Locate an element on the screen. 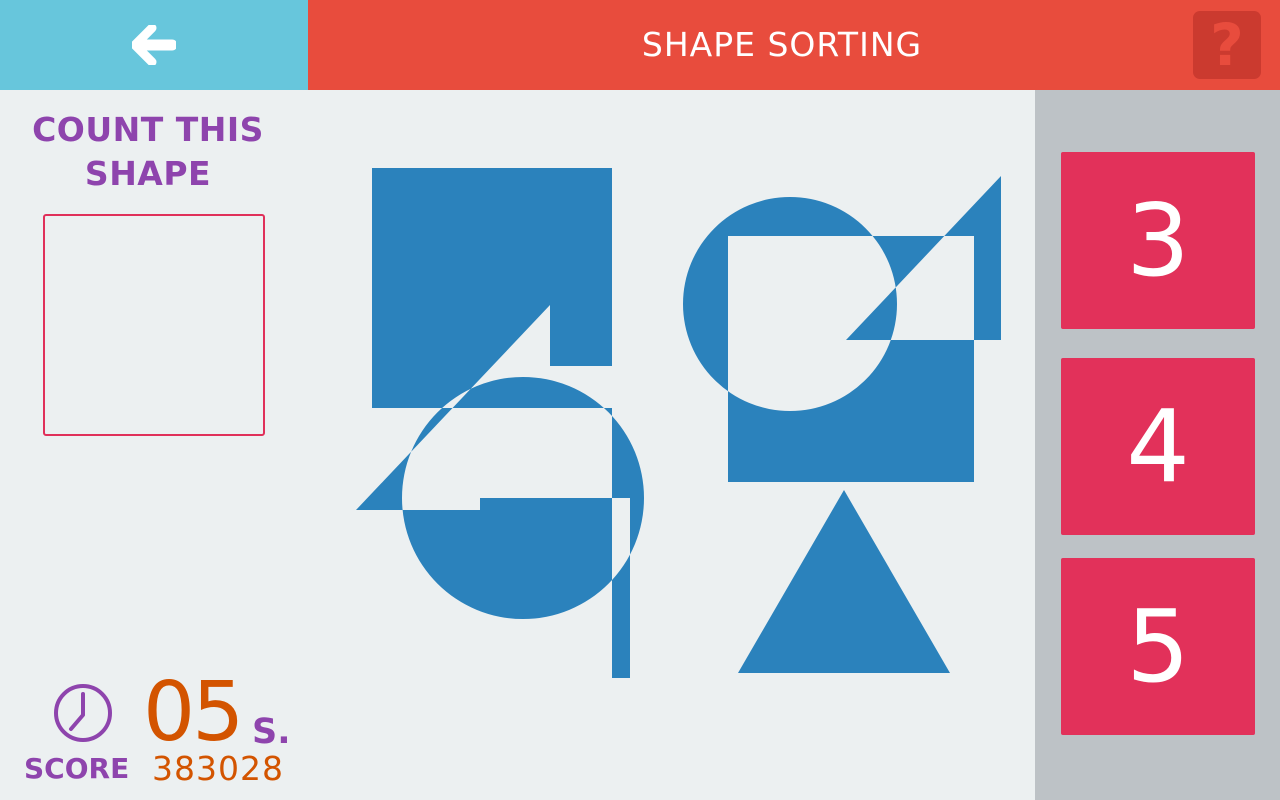 This screenshot has height=800, width=1280. timer-value: 05 is located at coordinates (193, 712).